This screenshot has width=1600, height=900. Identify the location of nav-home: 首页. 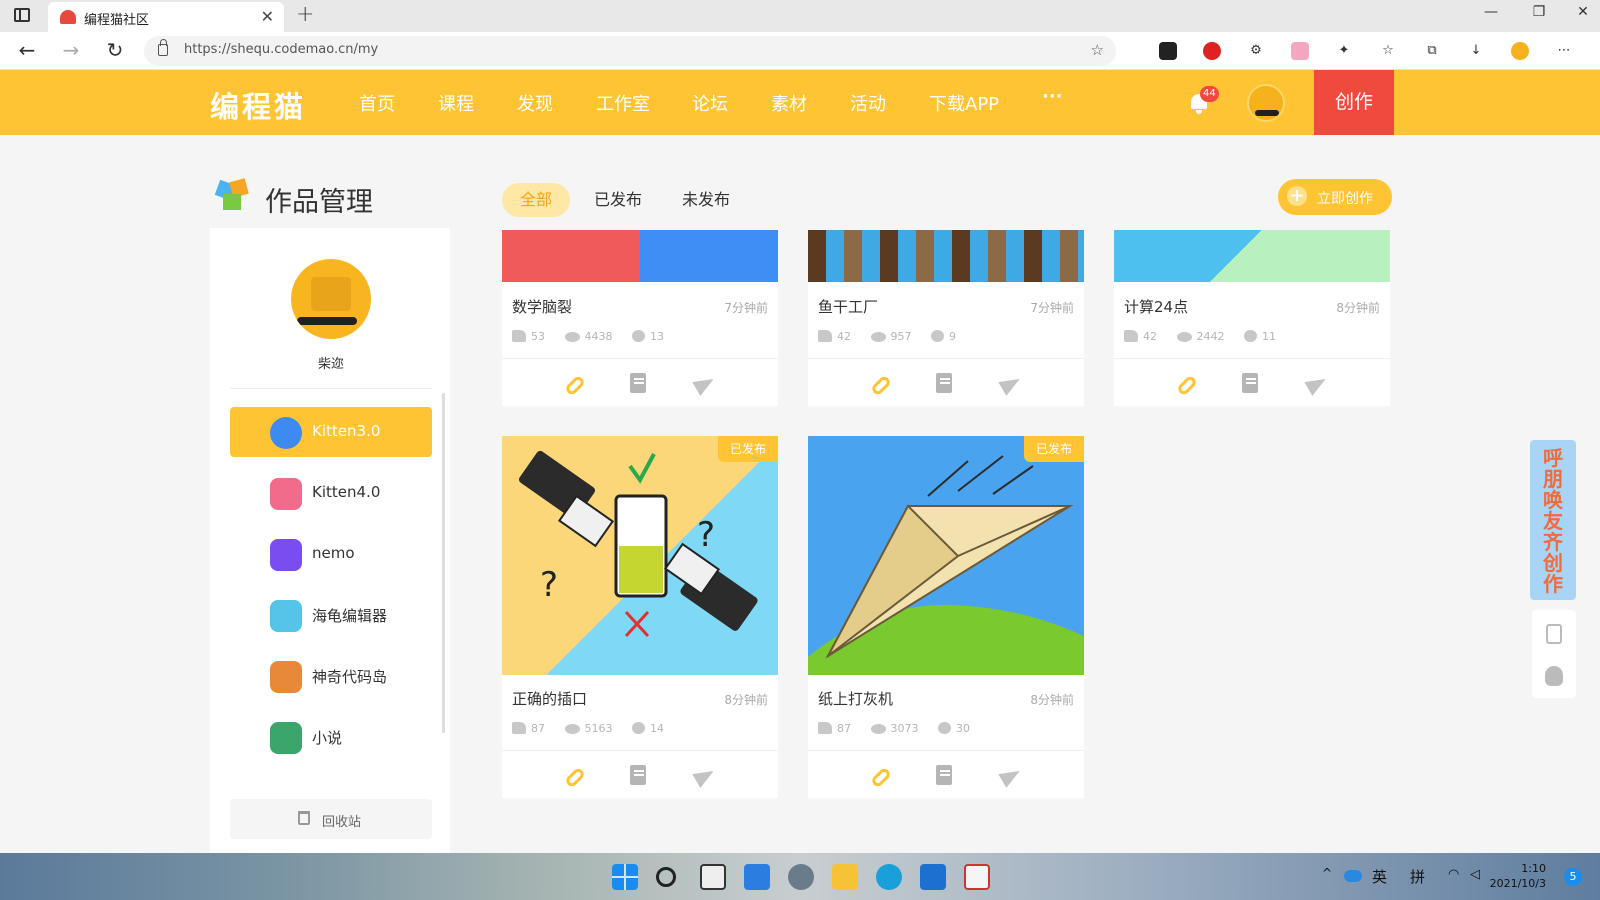
(377, 103).